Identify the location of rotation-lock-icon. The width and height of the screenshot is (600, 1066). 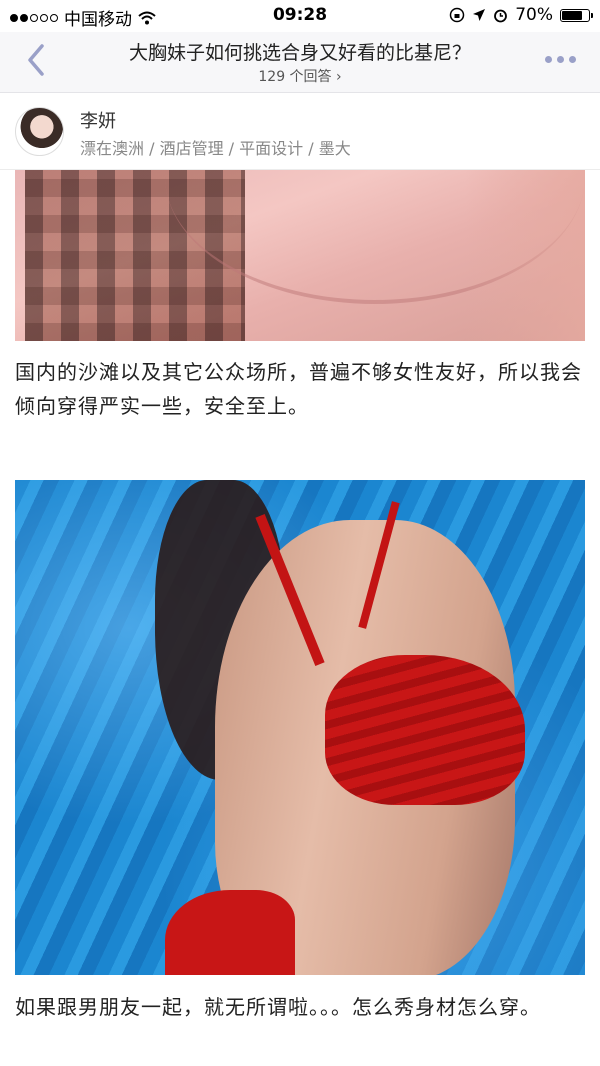
(457, 15).